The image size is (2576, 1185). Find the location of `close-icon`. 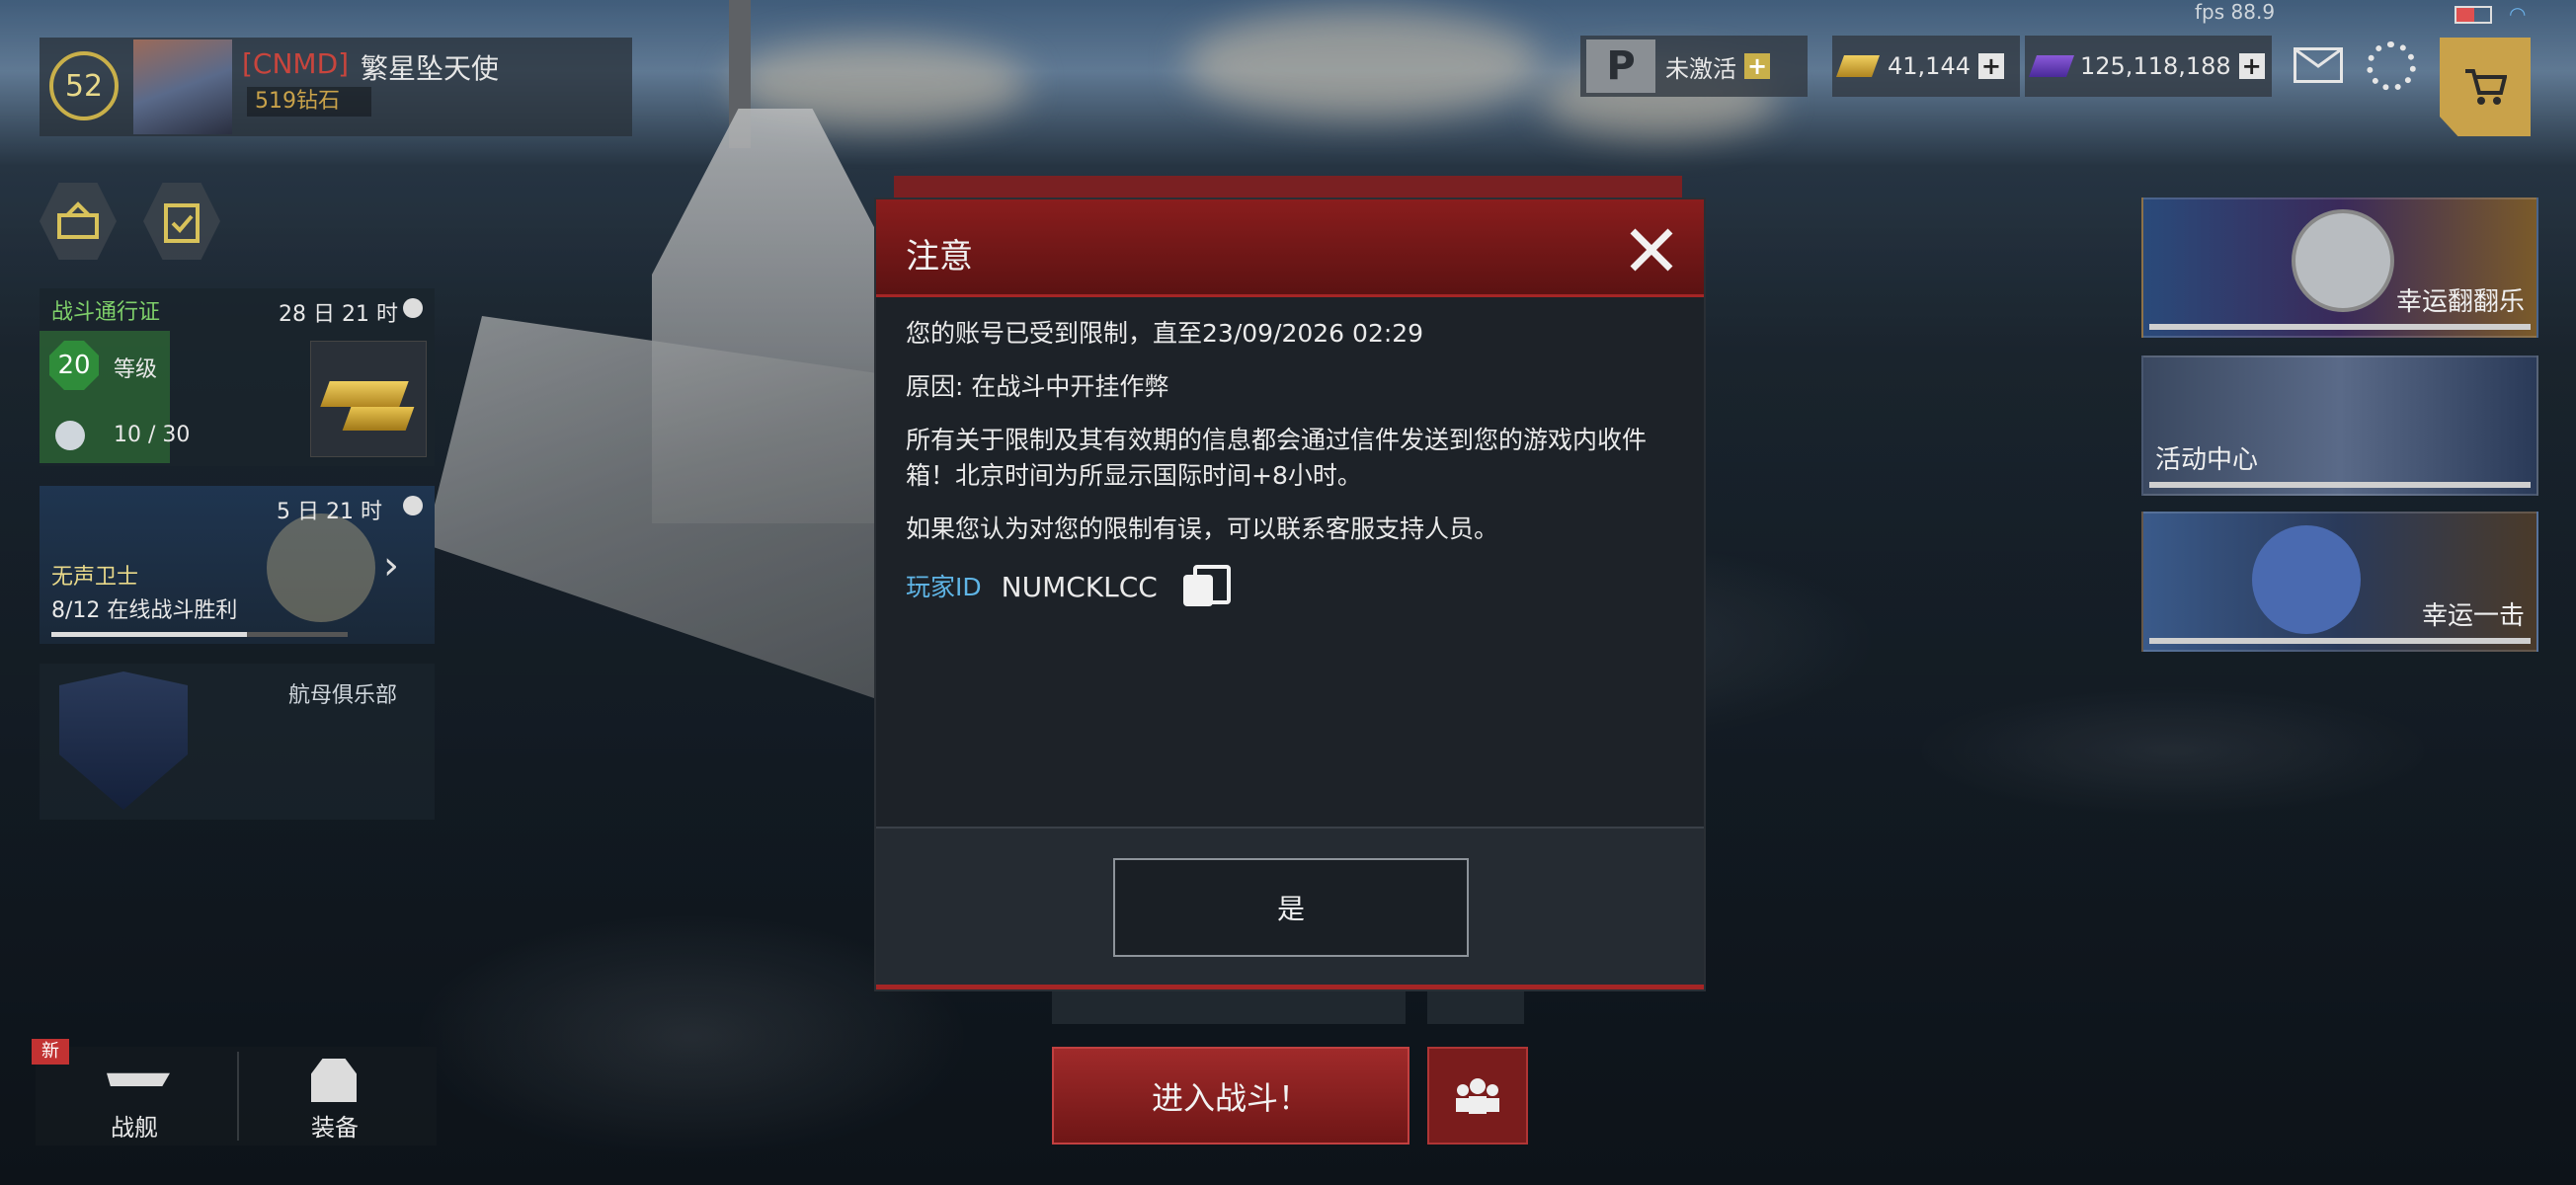

close-icon is located at coordinates (1651, 250).